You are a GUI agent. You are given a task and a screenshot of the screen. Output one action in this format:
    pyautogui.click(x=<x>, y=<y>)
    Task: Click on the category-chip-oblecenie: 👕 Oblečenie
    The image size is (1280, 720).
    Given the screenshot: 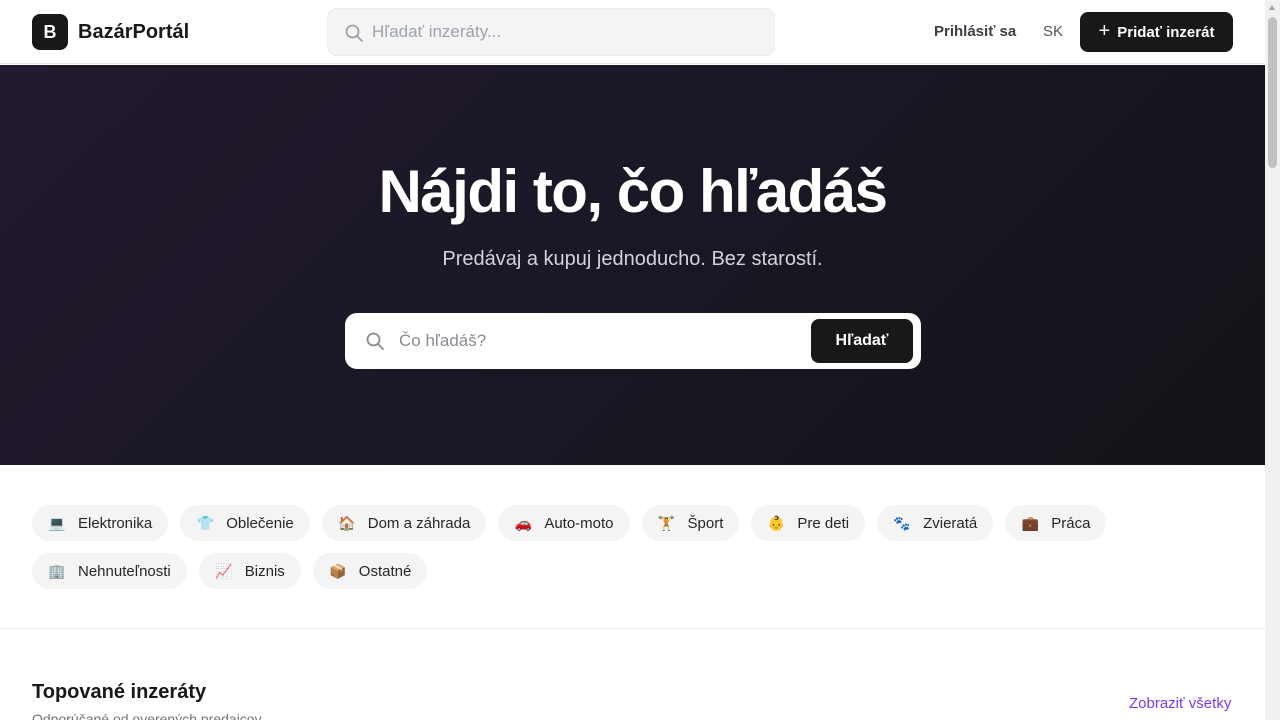 What is the action you would take?
    pyautogui.click(x=245, y=523)
    